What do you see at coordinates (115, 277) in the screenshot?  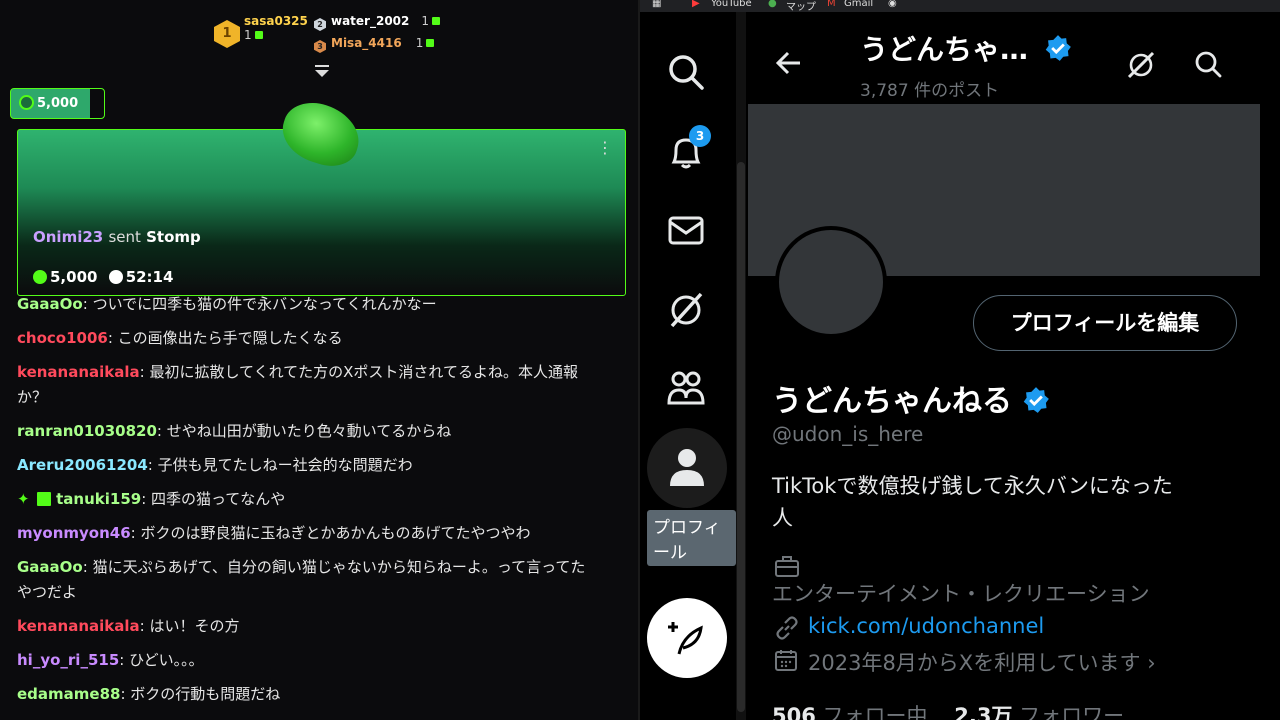 I see `clock-icon` at bounding box center [115, 277].